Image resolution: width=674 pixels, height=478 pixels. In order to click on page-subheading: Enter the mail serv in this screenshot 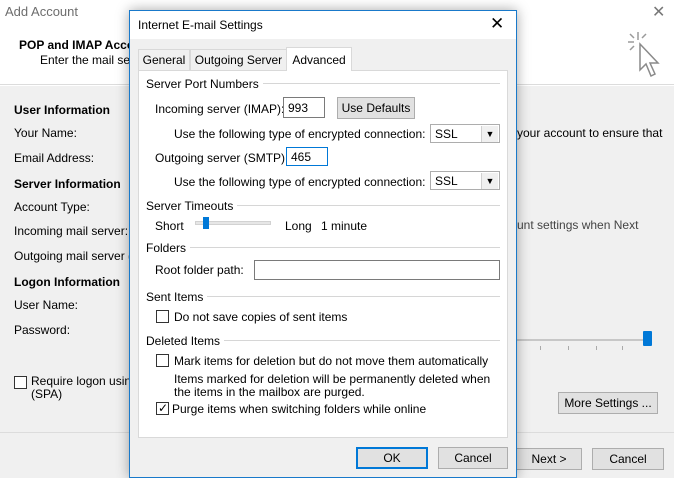, I will do `click(90, 60)`.